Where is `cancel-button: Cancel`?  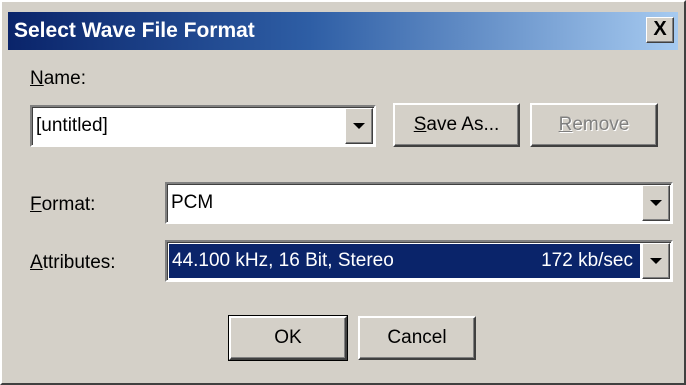
cancel-button: Cancel is located at coordinates (417, 338).